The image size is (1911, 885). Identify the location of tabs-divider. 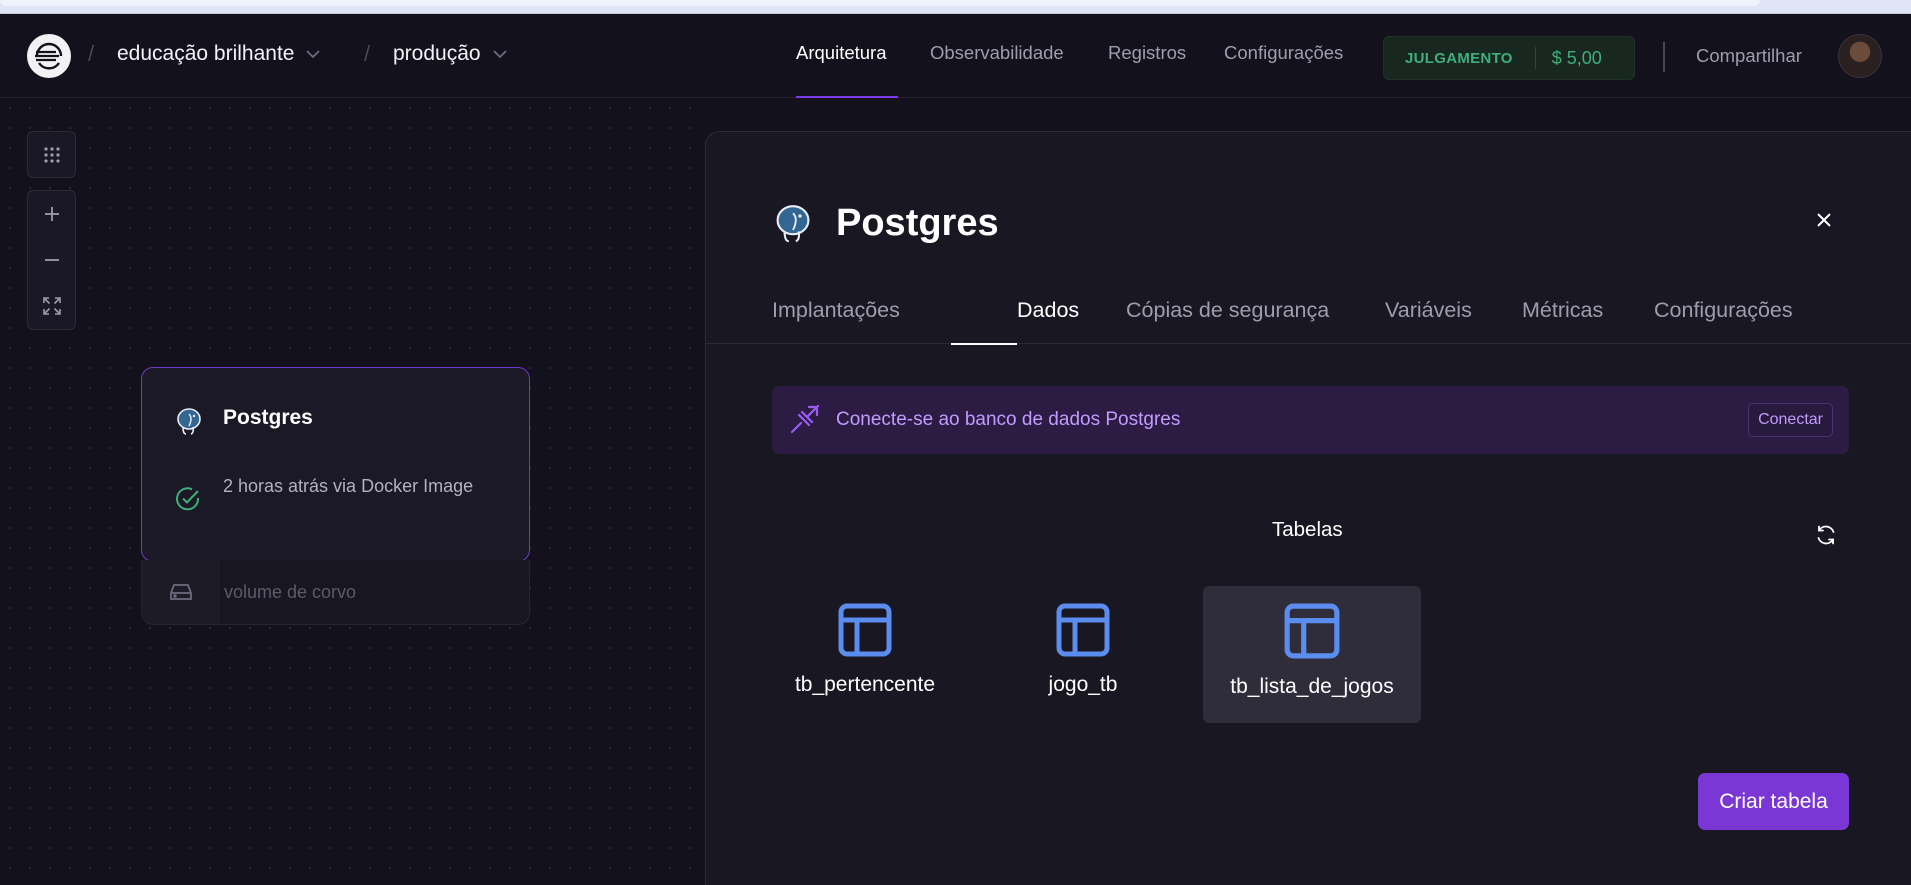
(1308, 343).